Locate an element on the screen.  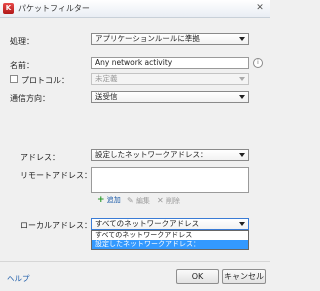
protocol-checkbox is located at coordinates (14, 79).